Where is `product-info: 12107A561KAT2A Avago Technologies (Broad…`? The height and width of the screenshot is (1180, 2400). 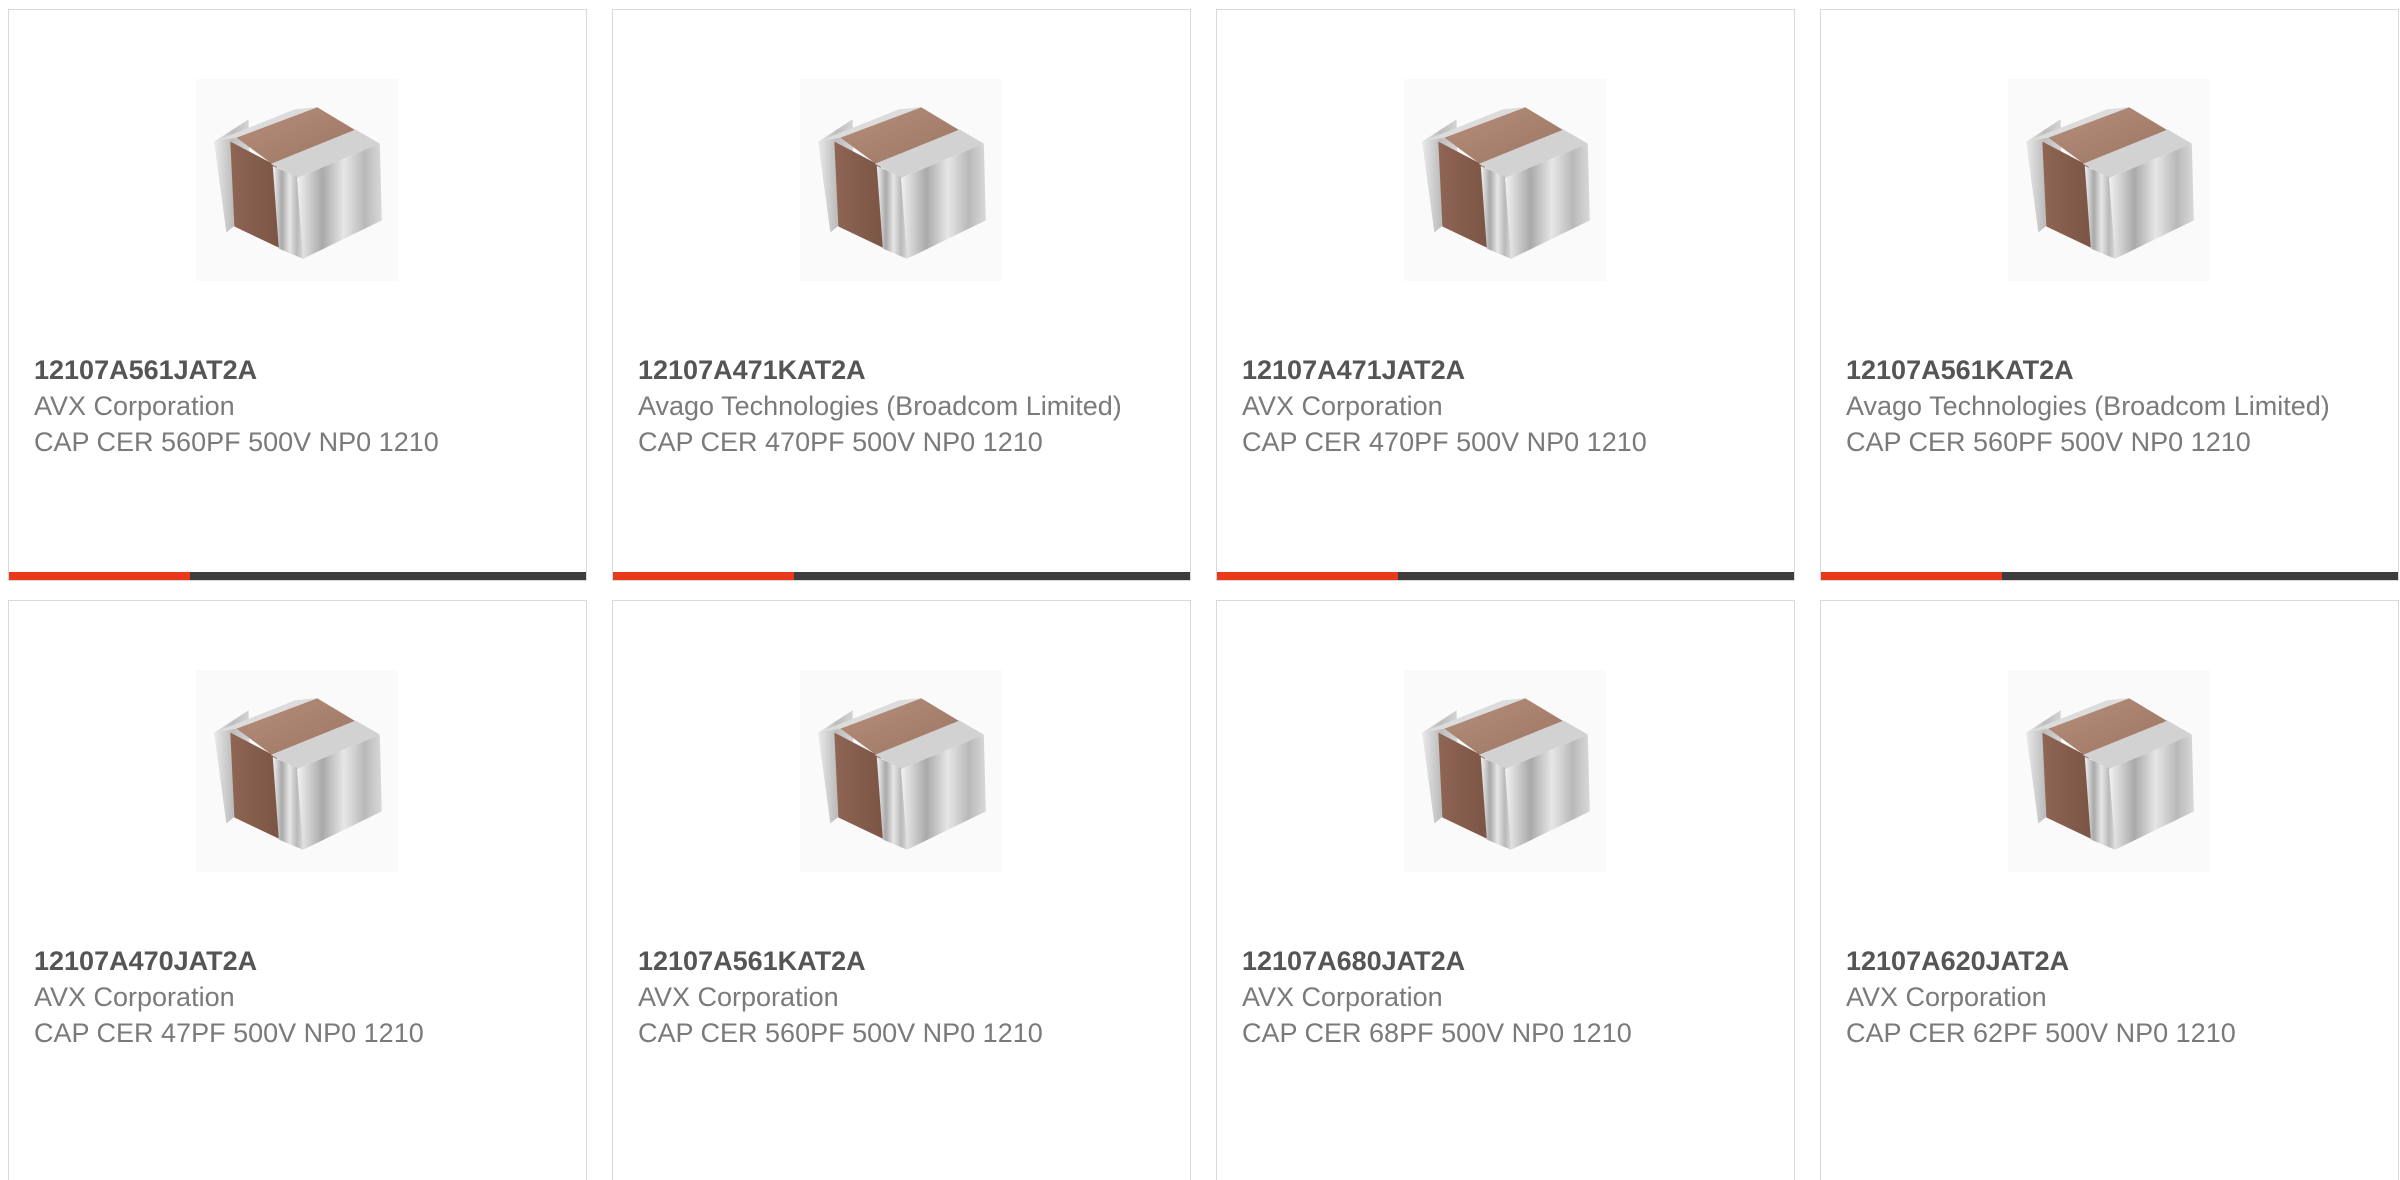 product-info: 12107A561KAT2A Avago Technologies (Broad… is located at coordinates (2092, 406).